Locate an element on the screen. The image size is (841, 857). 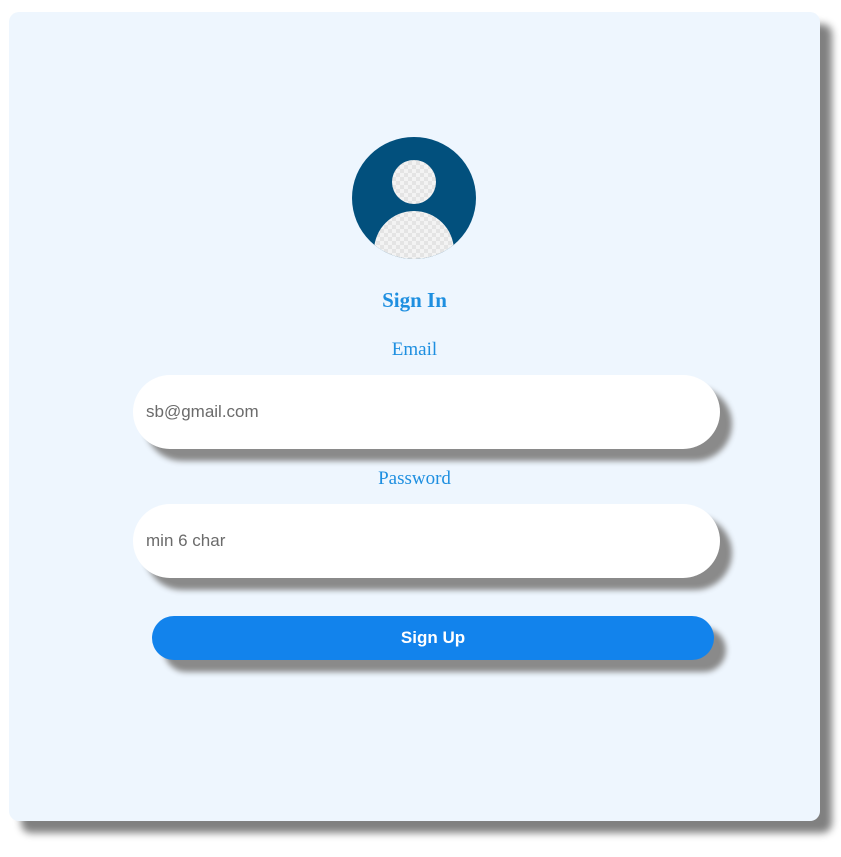
email-label: Email is located at coordinates (414, 349).